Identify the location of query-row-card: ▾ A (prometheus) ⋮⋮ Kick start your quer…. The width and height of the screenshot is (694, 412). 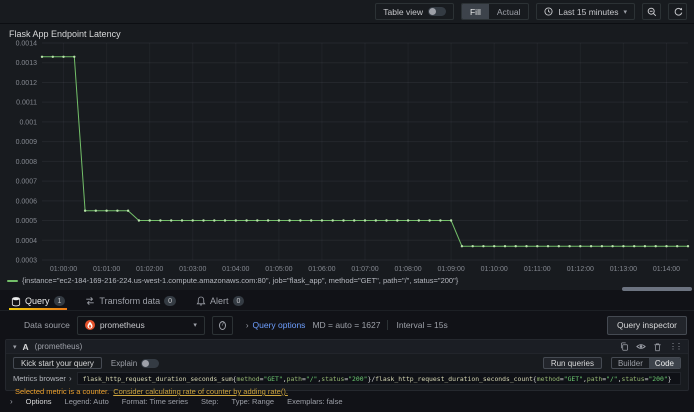
(347, 367).